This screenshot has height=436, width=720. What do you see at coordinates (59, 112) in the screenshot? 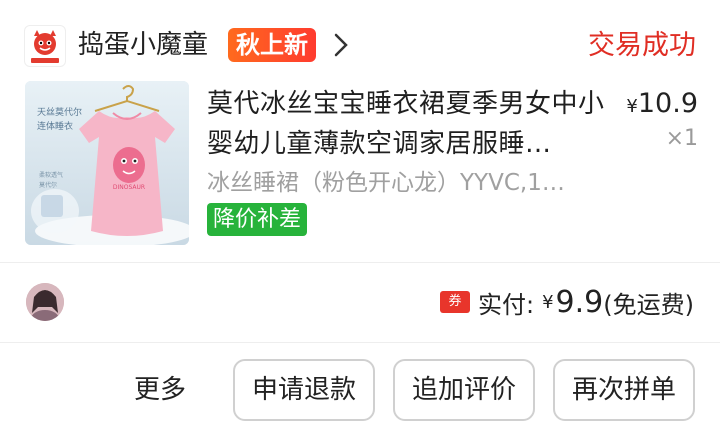
I see `product-image-text-1: 天丝莫代尔` at bounding box center [59, 112].